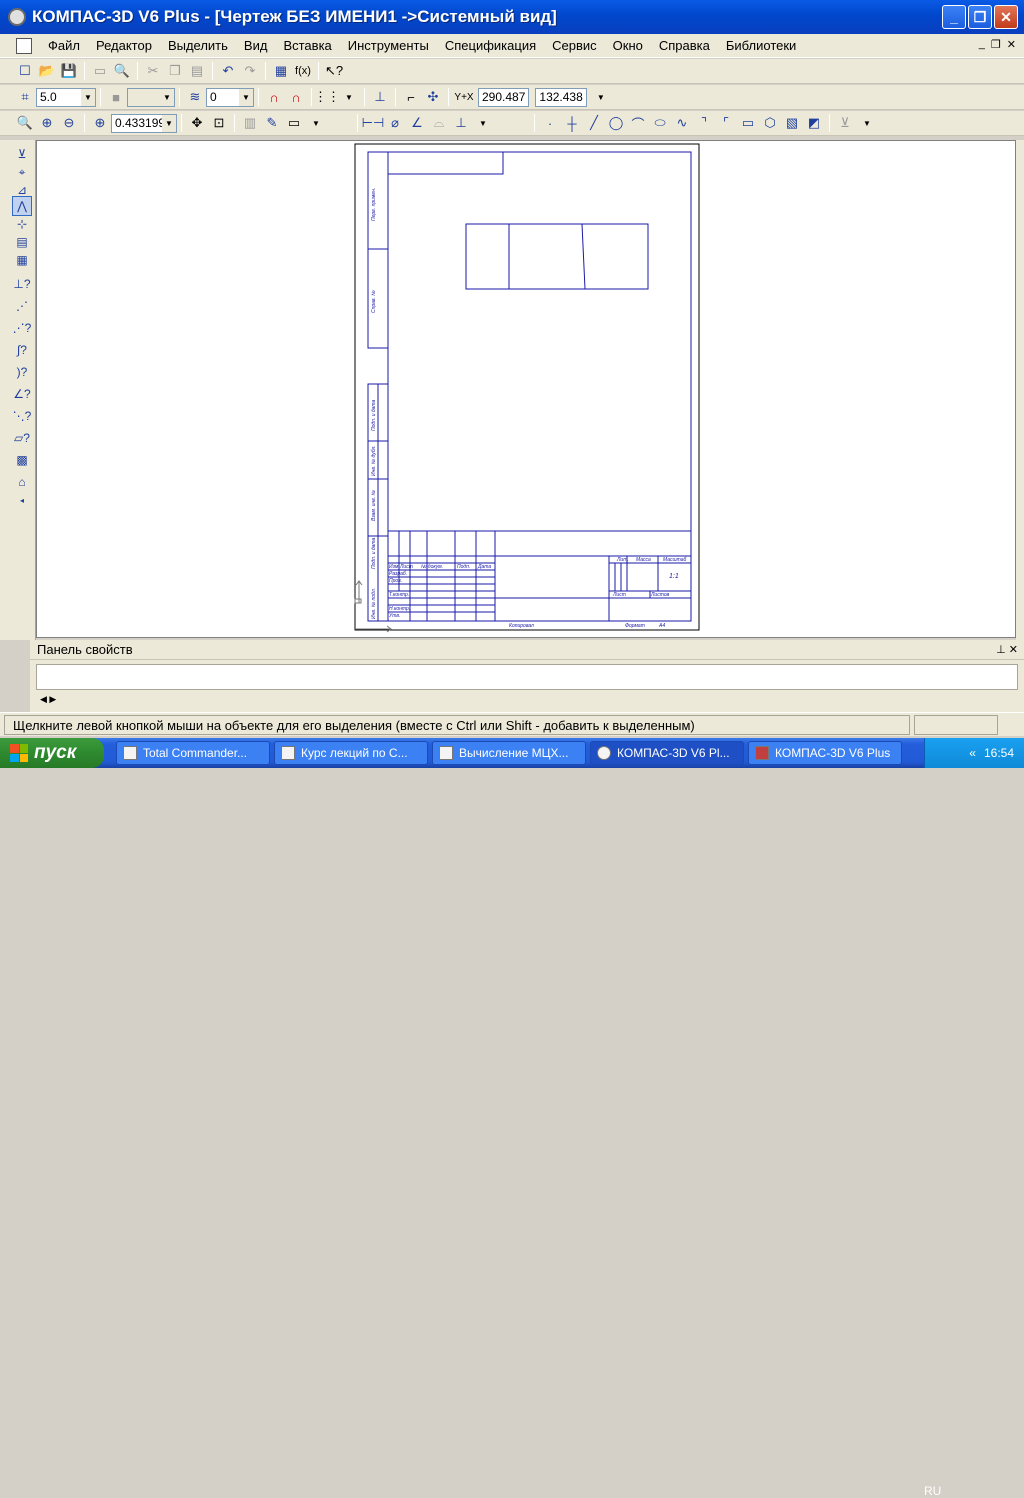  Describe the element at coordinates (22, 438) in the screenshot. I see `mass-centre-icon: ▱?` at that location.